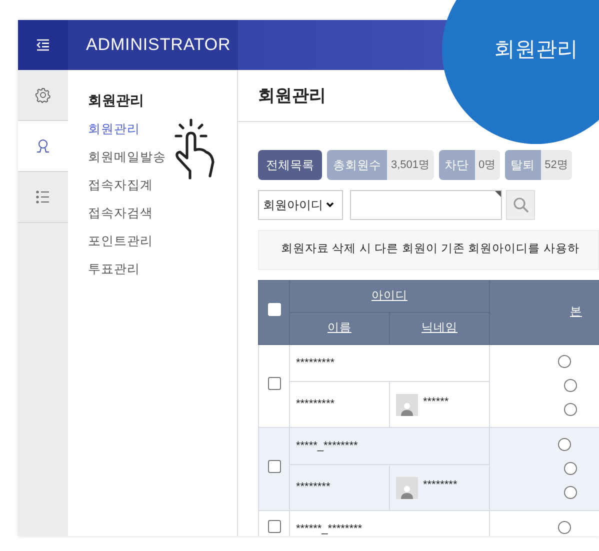 This screenshot has height=551, width=599. What do you see at coordinates (576, 312) in the screenshot?
I see `column-header: 본` at bounding box center [576, 312].